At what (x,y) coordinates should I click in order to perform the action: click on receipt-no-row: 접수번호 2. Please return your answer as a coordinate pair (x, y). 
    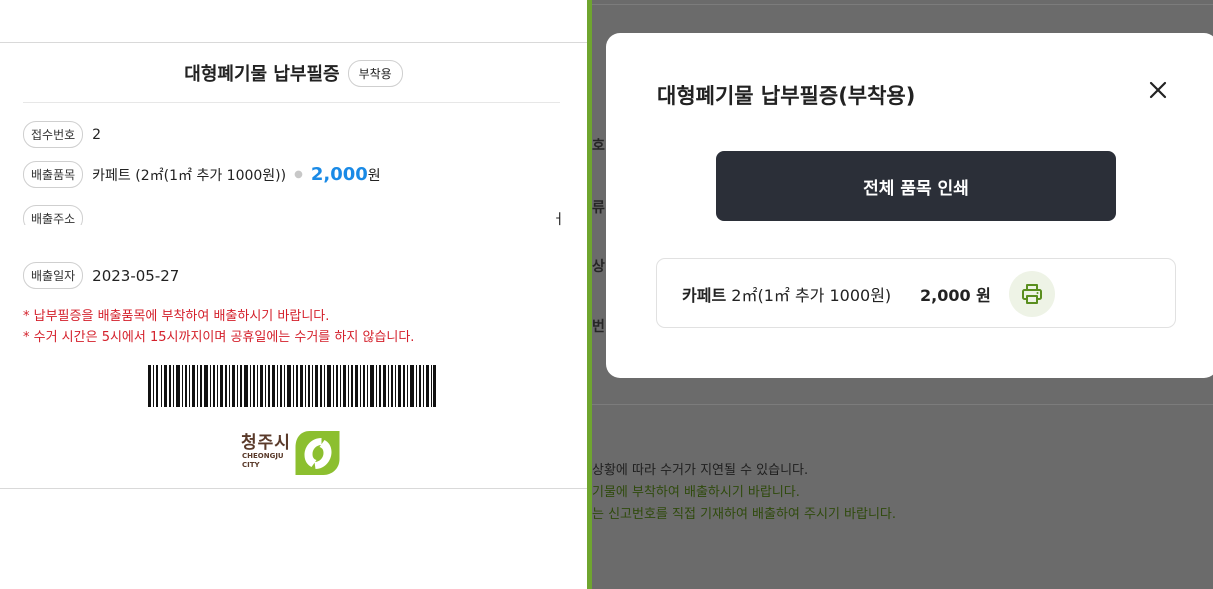
    Looking at the image, I should click on (62, 134).